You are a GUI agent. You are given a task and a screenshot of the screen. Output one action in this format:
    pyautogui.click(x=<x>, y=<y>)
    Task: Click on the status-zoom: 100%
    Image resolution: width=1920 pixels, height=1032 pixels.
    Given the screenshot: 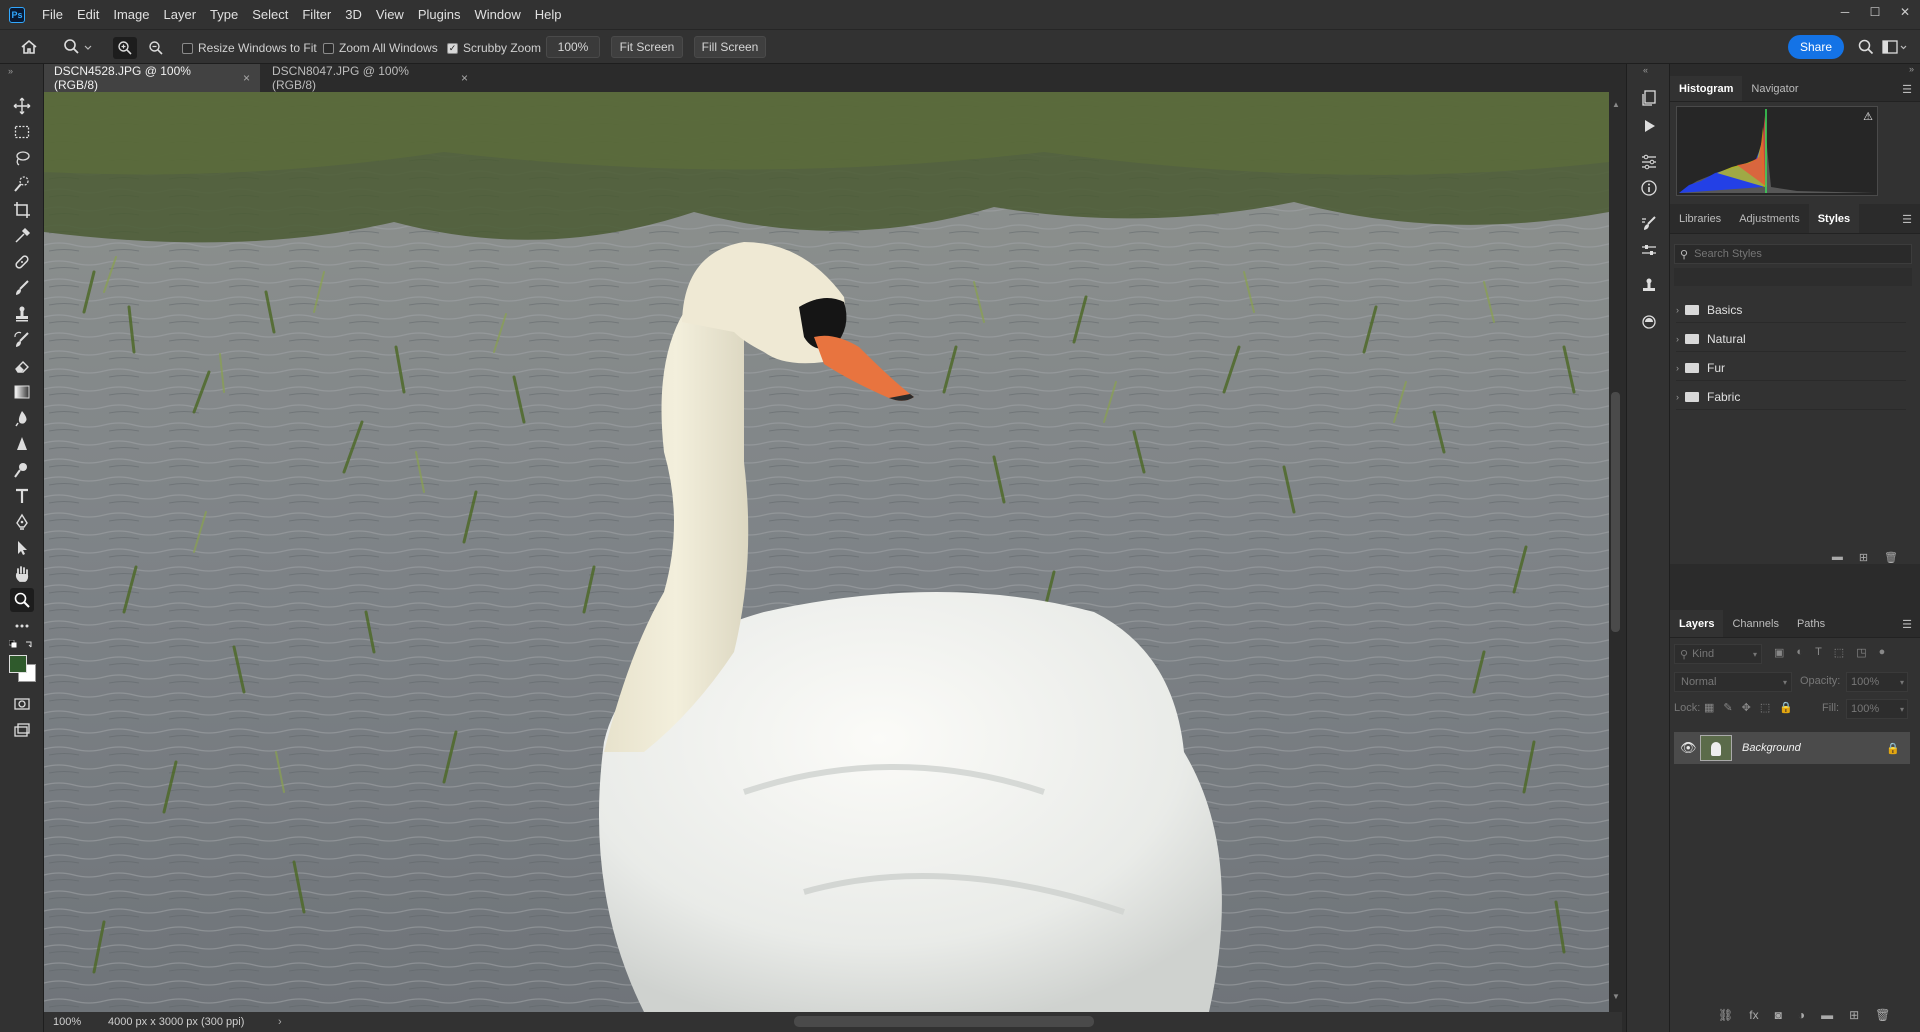 What is the action you would take?
    pyautogui.click(x=75, y=1022)
    